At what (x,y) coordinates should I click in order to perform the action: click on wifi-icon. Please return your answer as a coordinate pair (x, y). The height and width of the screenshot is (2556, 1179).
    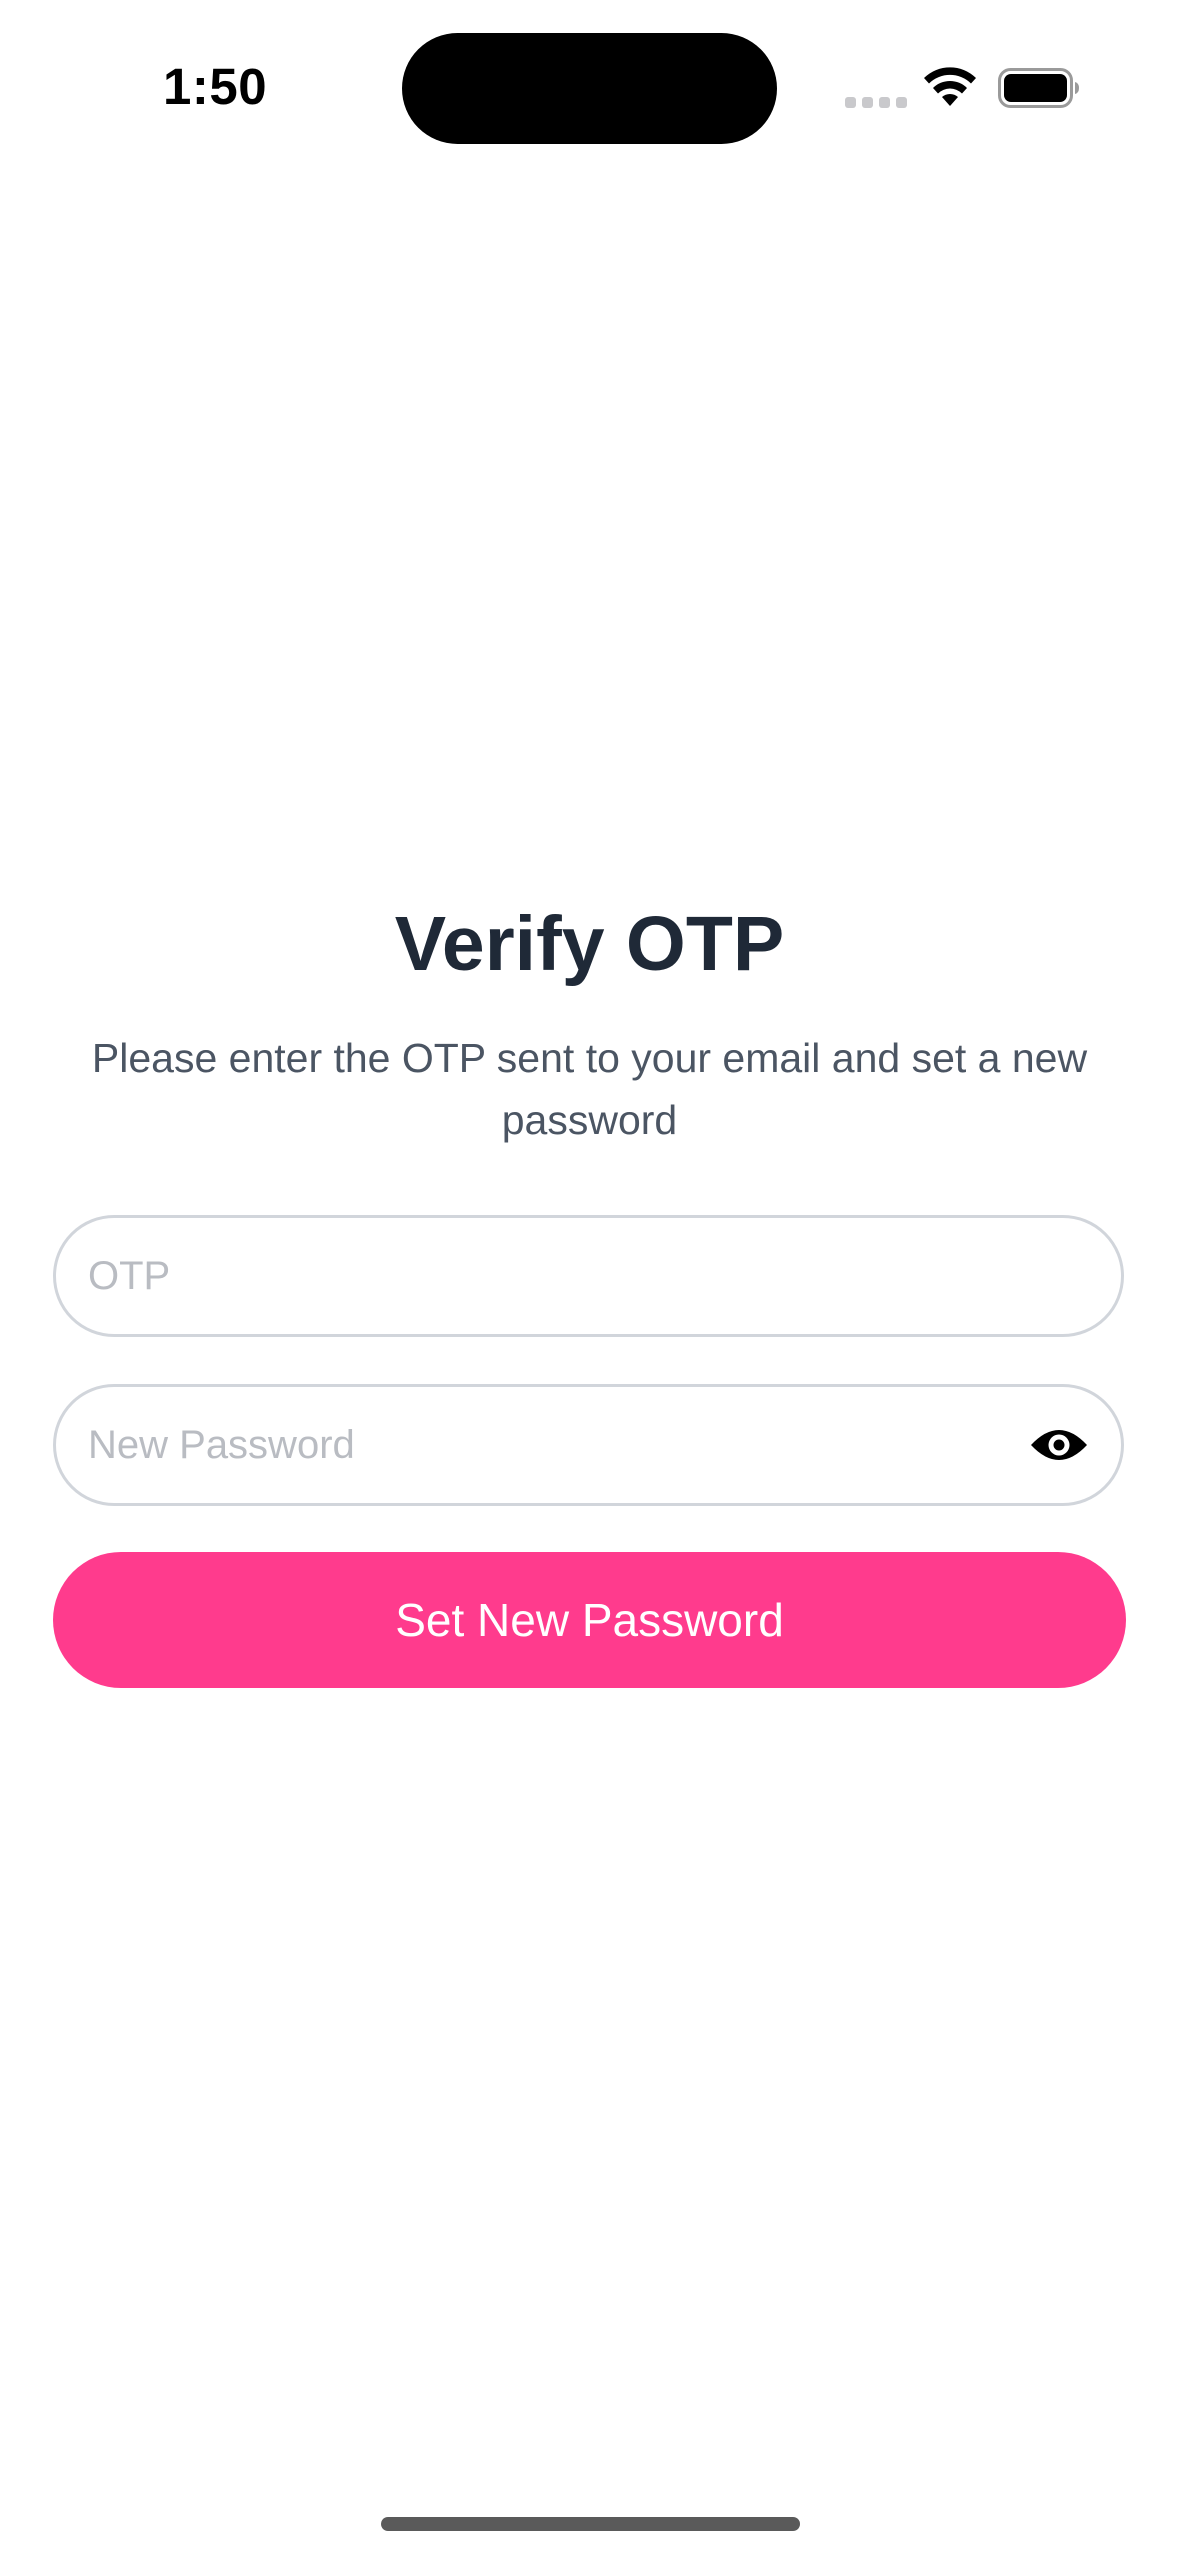
    Looking at the image, I should click on (950, 86).